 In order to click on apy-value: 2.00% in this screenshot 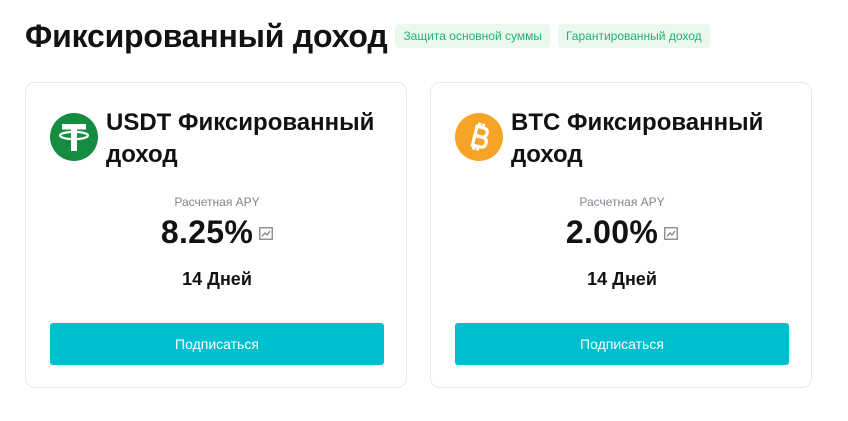, I will do `click(612, 232)`.